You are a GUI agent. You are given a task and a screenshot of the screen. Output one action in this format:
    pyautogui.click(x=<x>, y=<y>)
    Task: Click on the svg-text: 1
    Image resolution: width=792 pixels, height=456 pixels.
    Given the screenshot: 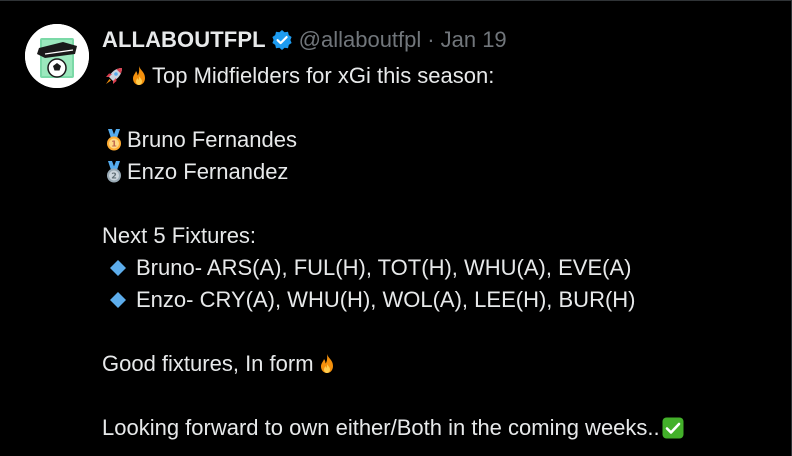 What is the action you would take?
    pyautogui.click(x=114, y=144)
    